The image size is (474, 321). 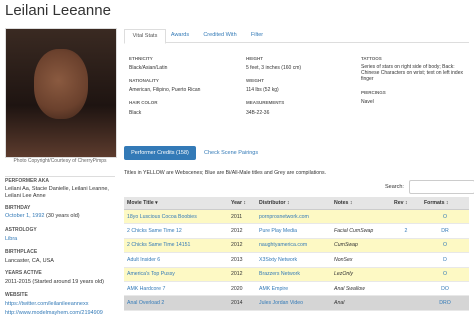 What do you see at coordinates (176, 260) in the screenshot?
I see `movie-title-link: Adult Insider 6` at bounding box center [176, 260].